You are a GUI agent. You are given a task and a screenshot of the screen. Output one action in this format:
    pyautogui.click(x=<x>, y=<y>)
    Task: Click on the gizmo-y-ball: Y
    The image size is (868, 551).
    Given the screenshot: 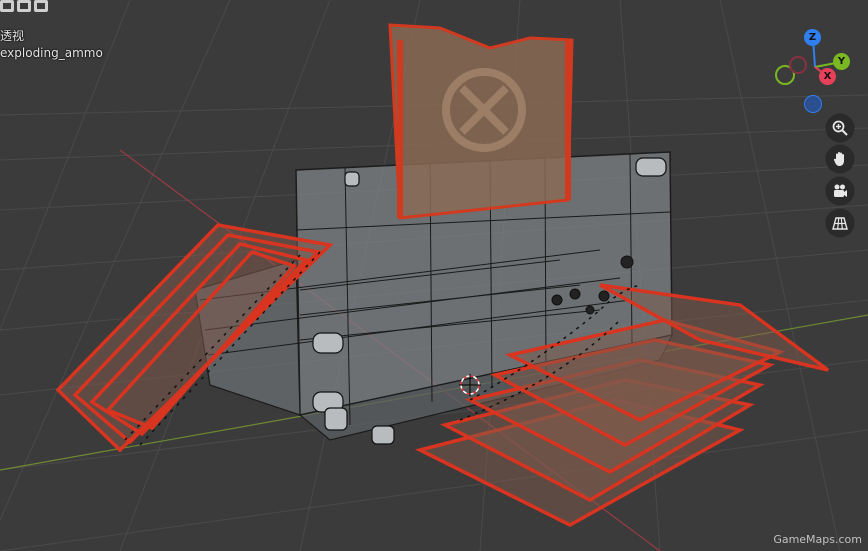 What is the action you would take?
    pyautogui.click(x=841, y=61)
    